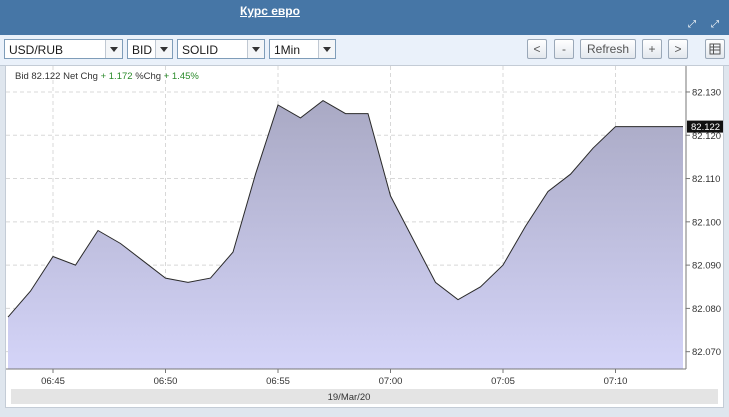  What do you see at coordinates (706, 266) in the screenshot?
I see `y-tick-label: 82.090` at bounding box center [706, 266].